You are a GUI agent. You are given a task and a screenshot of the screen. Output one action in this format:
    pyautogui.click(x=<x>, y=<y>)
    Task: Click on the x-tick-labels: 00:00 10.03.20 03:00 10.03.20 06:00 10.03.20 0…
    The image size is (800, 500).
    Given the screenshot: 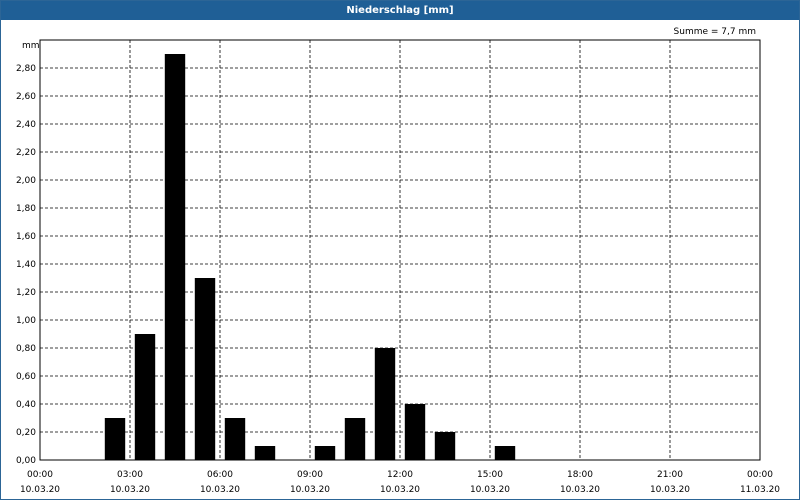 What is the action you would take?
    pyautogui.click(x=400, y=482)
    